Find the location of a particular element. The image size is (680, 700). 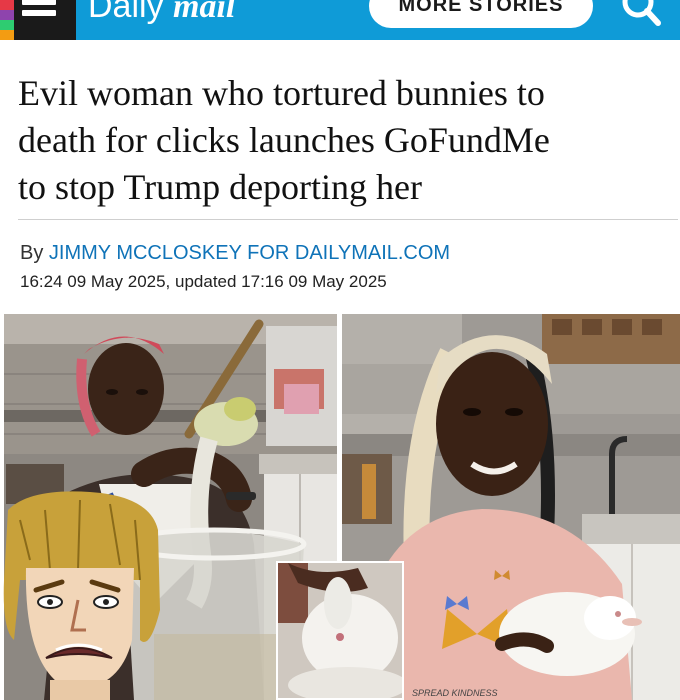

sweatshirt-text: SPREAD KINDNESS is located at coordinates (455, 693).